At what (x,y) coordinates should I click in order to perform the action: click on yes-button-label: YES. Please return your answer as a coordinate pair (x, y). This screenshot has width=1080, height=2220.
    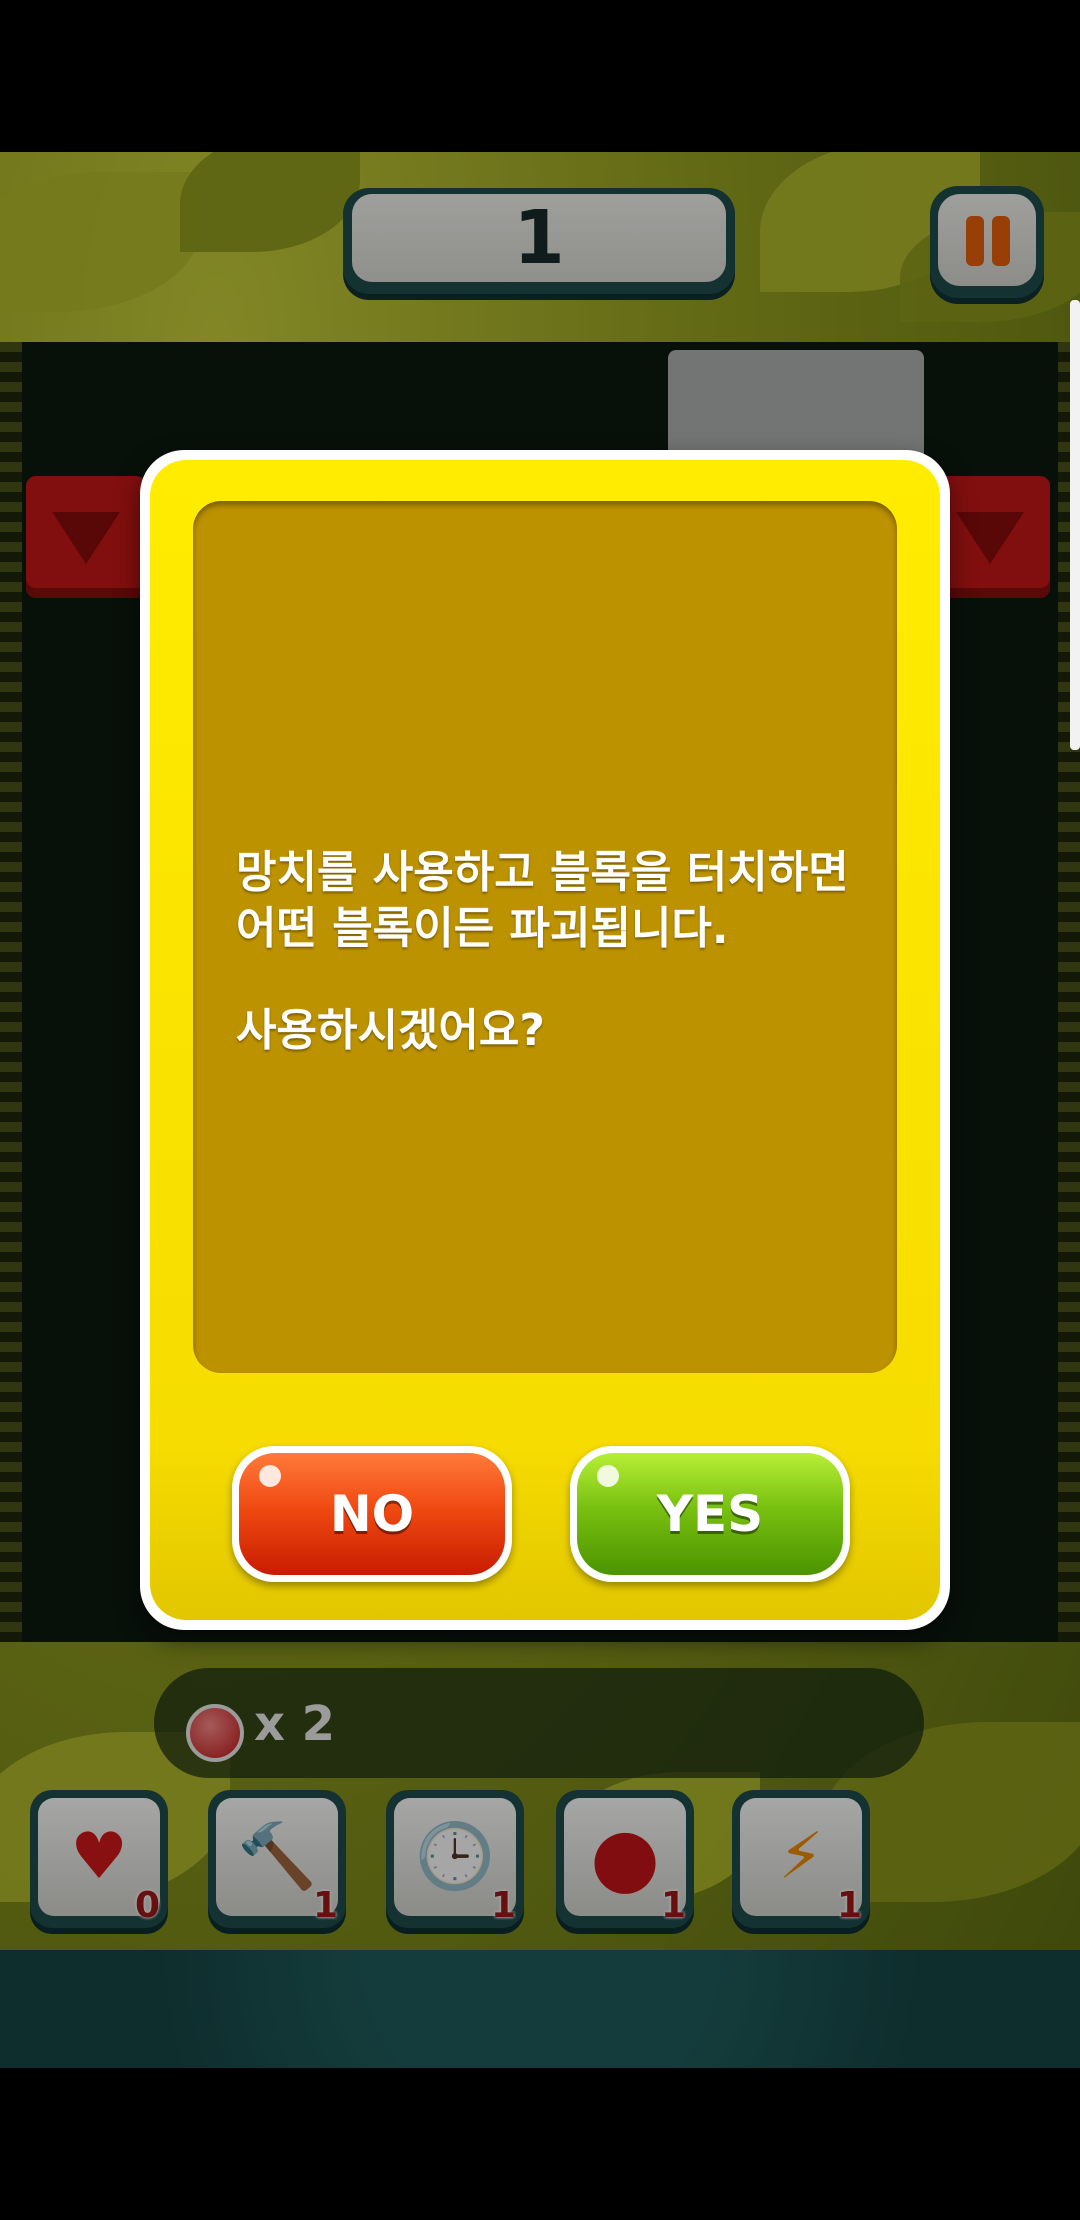
    Looking at the image, I should click on (710, 1514).